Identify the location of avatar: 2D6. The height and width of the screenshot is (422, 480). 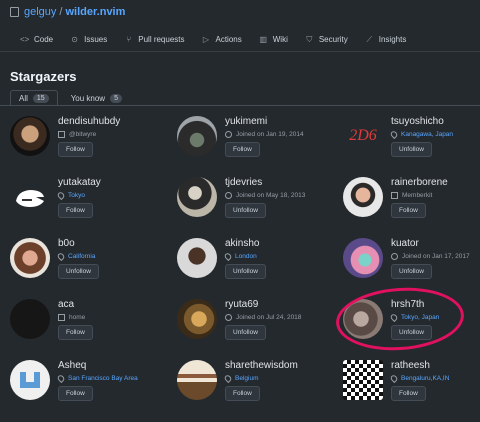
(363, 136).